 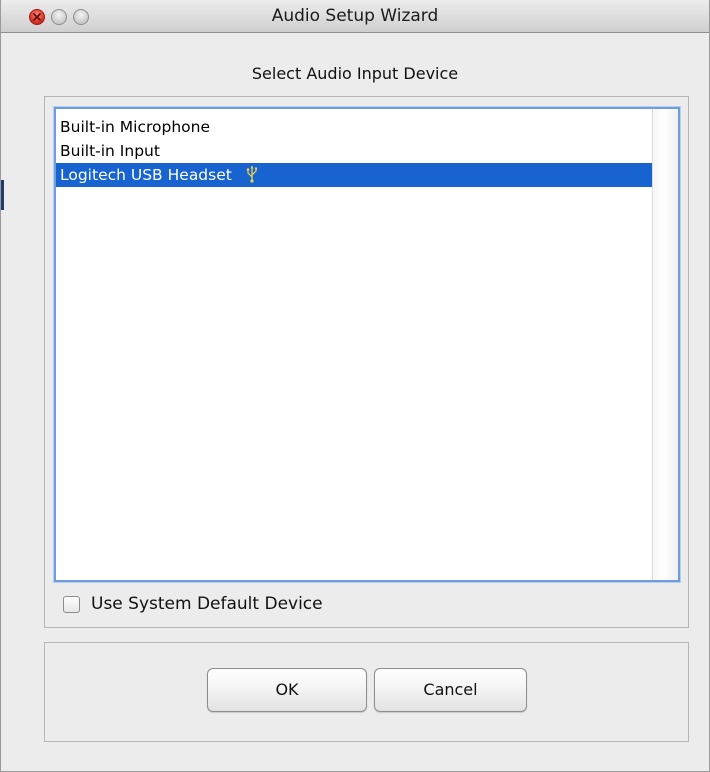 I want to click on ok-button: OK, so click(x=287, y=690).